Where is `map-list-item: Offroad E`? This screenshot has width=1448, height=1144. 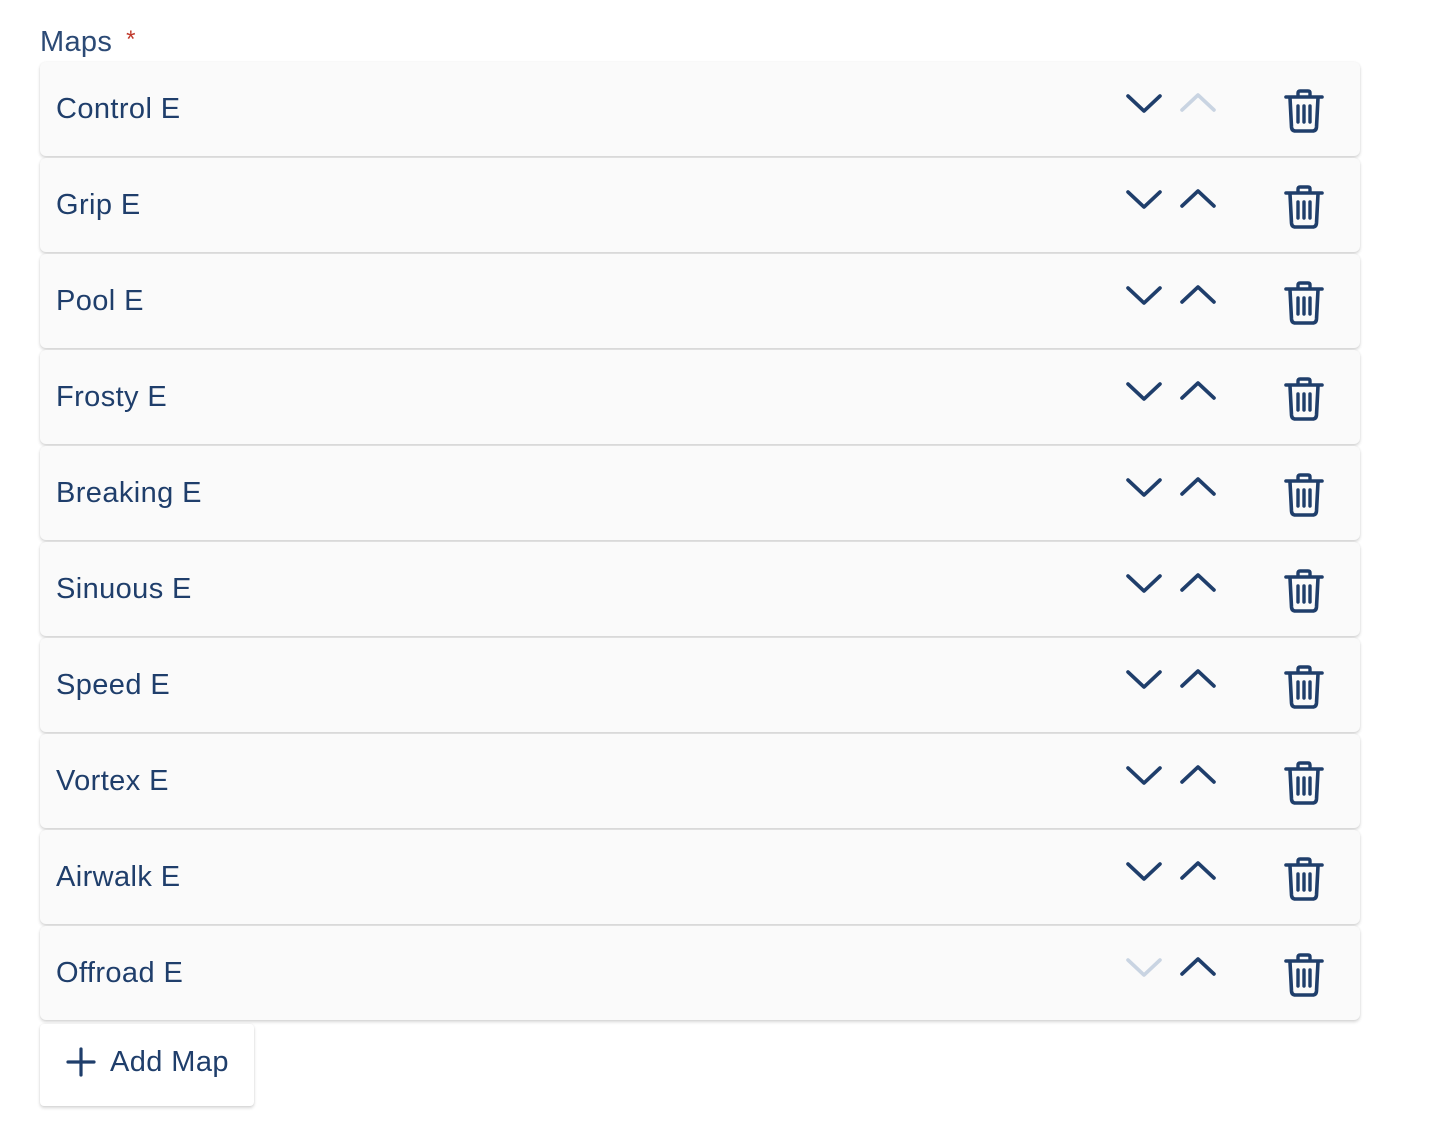
map-list-item: Offroad E is located at coordinates (700, 973).